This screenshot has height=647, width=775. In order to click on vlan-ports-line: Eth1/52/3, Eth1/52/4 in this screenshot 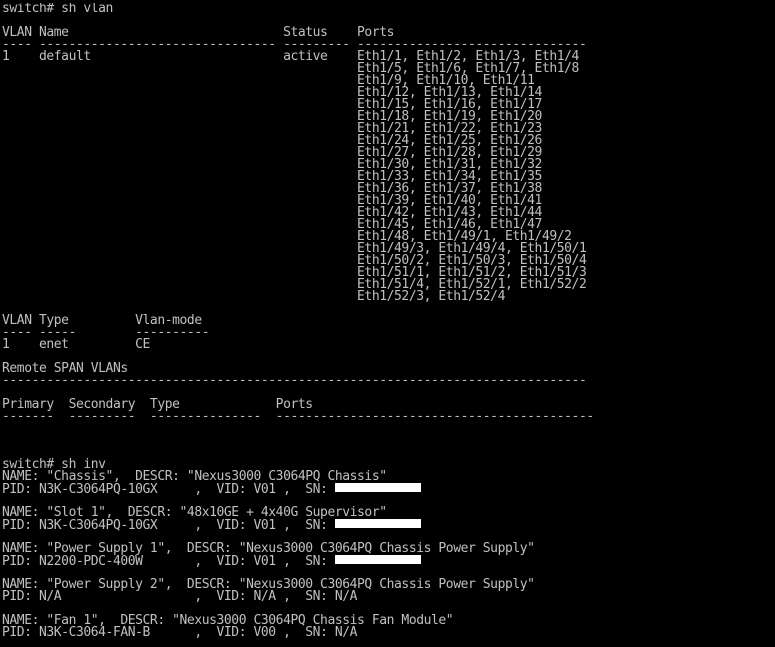, I will do `click(253, 296)`.